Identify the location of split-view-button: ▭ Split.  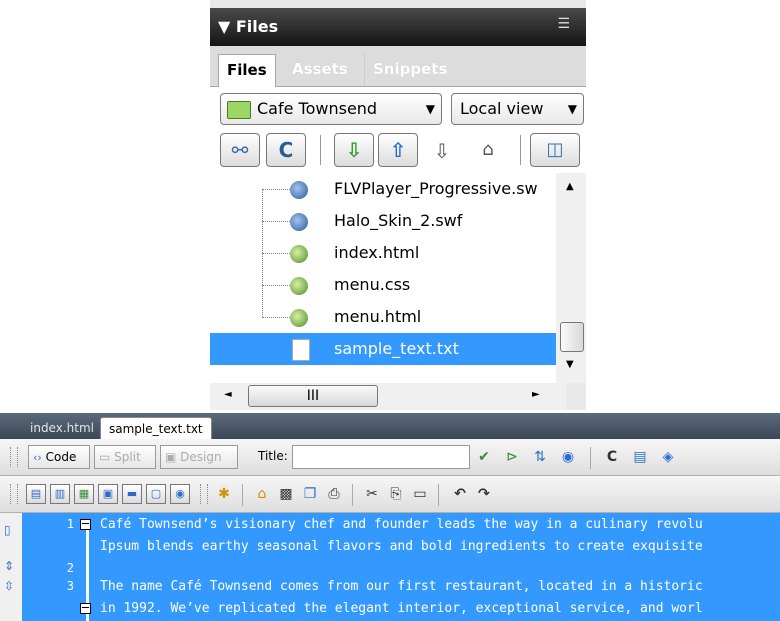
(125, 457).